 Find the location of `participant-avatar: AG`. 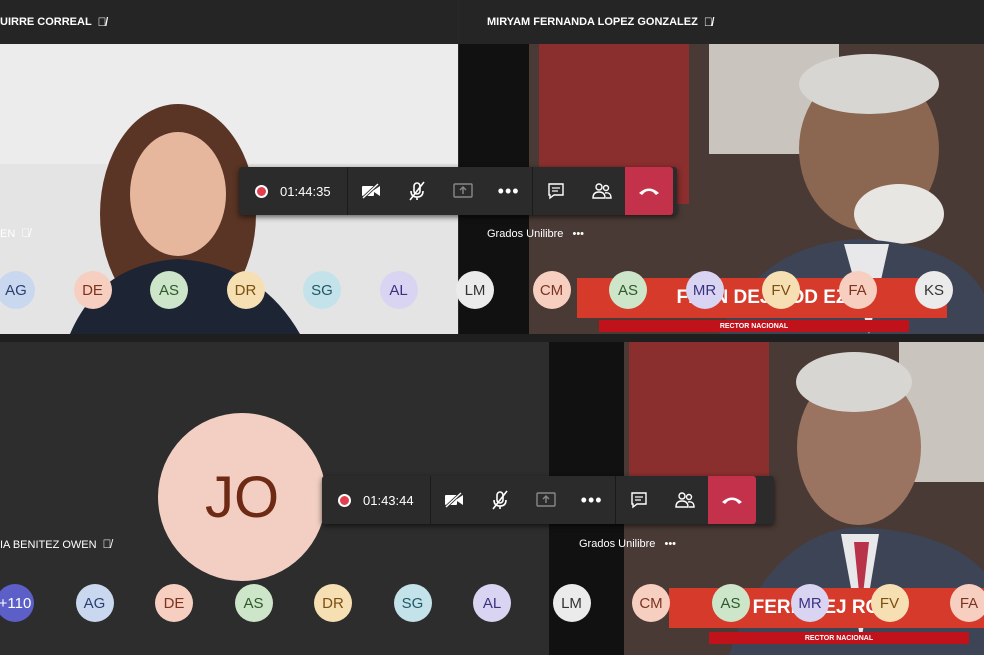

participant-avatar: AG is located at coordinates (94, 603).